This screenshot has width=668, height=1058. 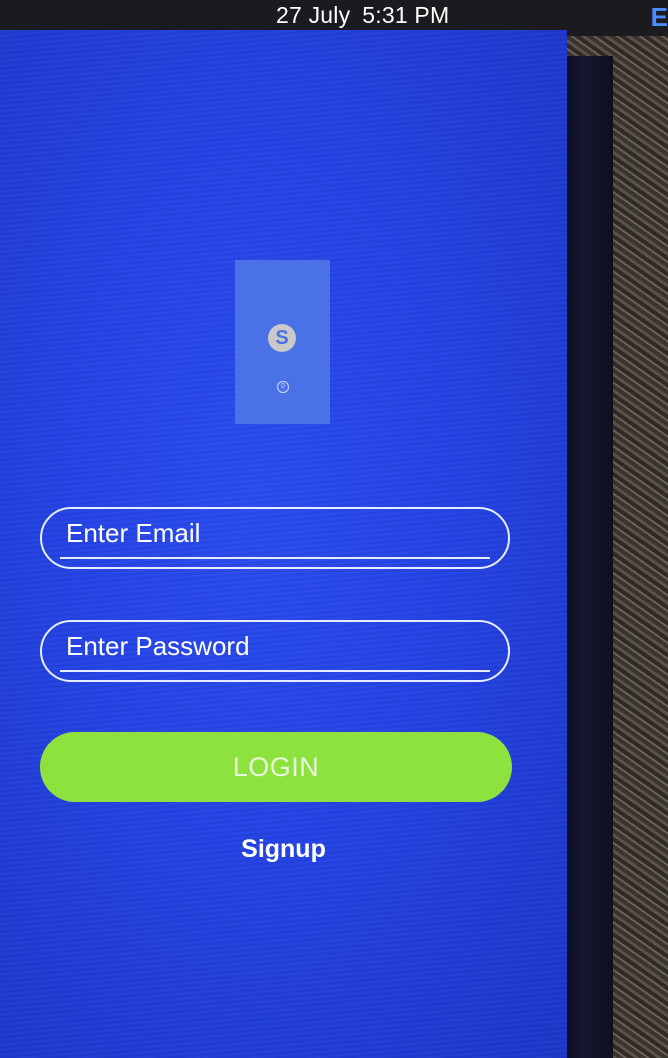 I want to click on status-date: 27 July, so click(x=313, y=15).